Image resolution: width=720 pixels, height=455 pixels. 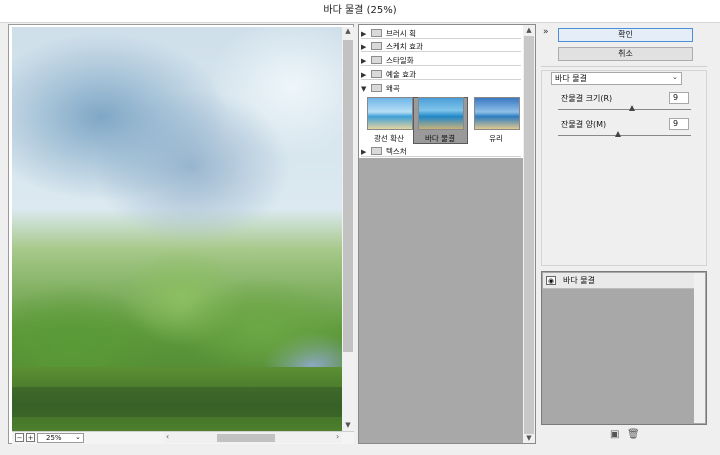 What do you see at coordinates (441, 151) in the screenshot?
I see `category-texture: ▶ 텍스처` at bounding box center [441, 151].